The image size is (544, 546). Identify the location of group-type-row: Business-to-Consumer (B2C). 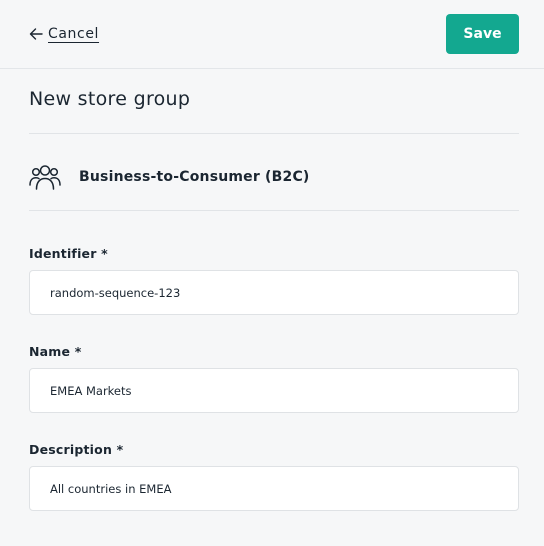
(169, 177).